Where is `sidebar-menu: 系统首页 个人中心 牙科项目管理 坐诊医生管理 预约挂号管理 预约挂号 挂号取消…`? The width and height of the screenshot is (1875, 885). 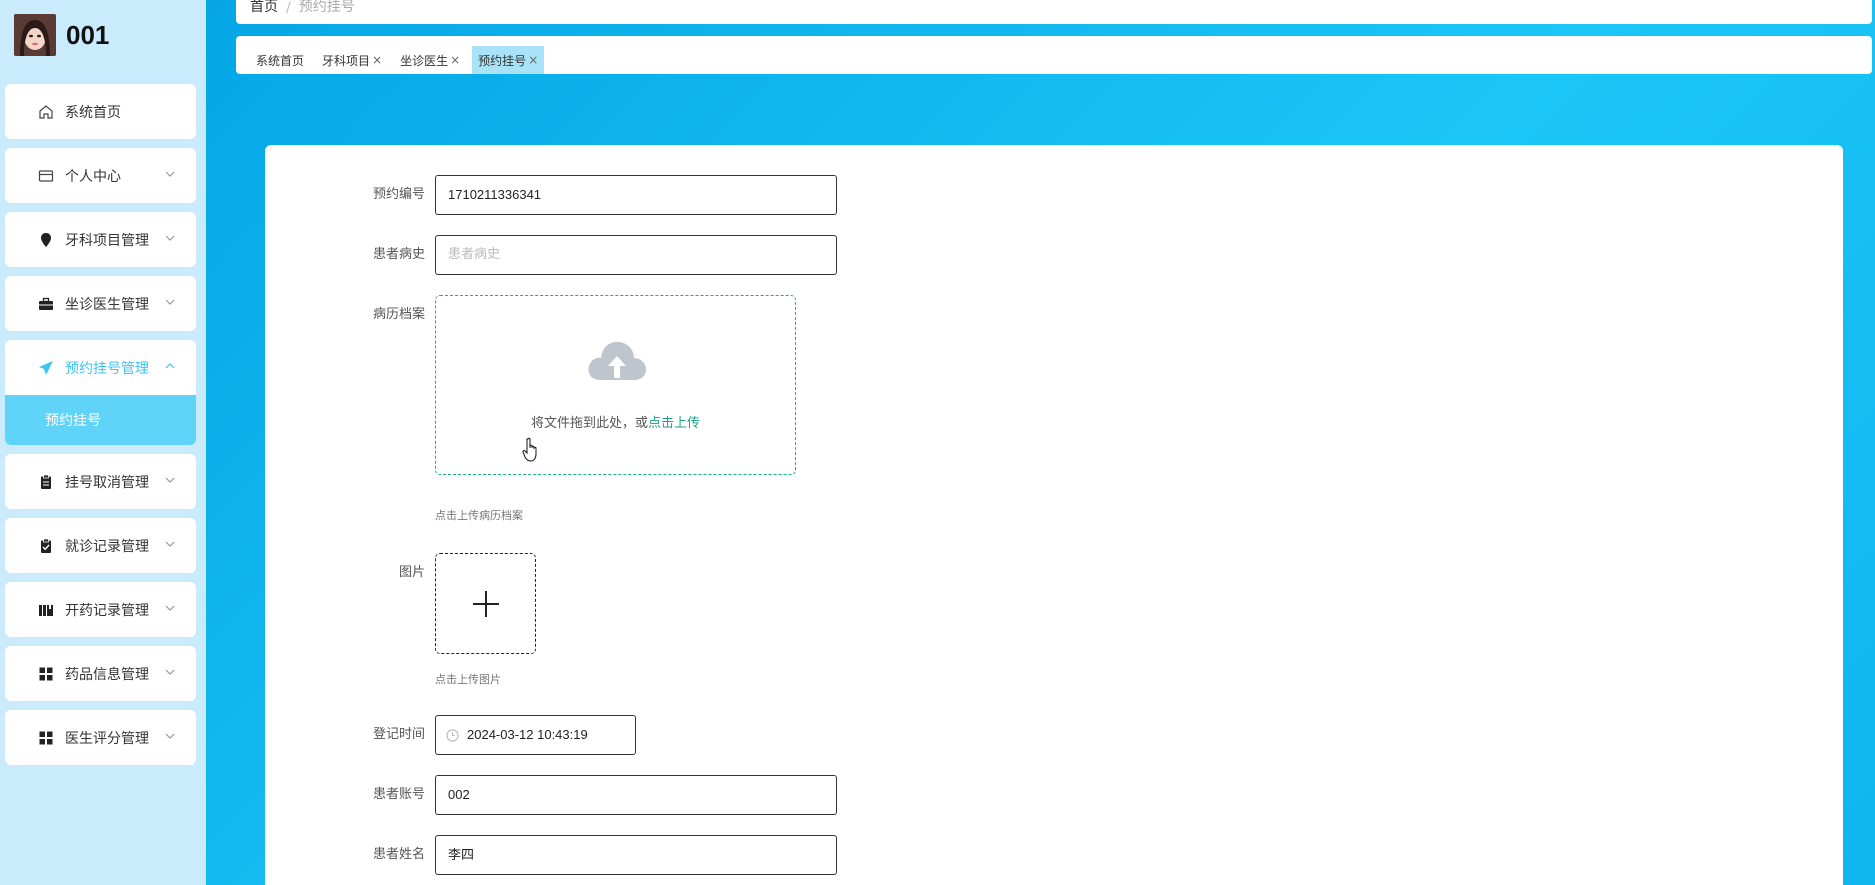 sidebar-menu: 系统首页 个人中心 牙科项目管理 坐诊医生管理 预约挂号管理 预约挂号 挂号取消… is located at coordinates (100, 429).